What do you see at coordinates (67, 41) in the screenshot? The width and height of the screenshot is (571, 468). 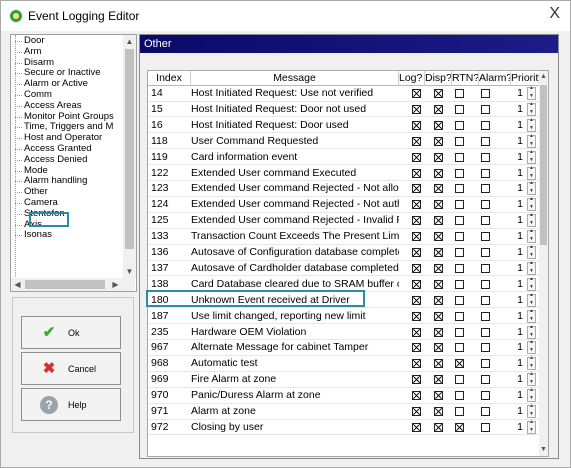 I see `tree-item-door: Door` at bounding box center [67, 41].